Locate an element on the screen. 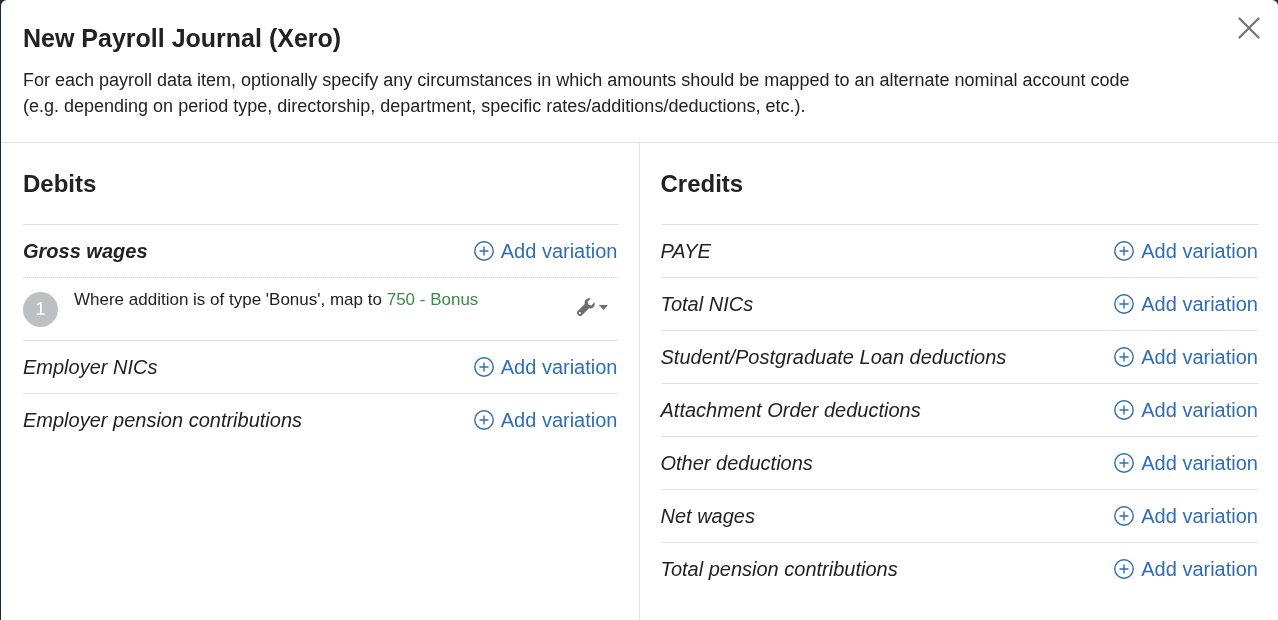 The image size is (1278, 620). dialog-title: New Payroll Journal (Xero) is located at coordinates (182, 38).